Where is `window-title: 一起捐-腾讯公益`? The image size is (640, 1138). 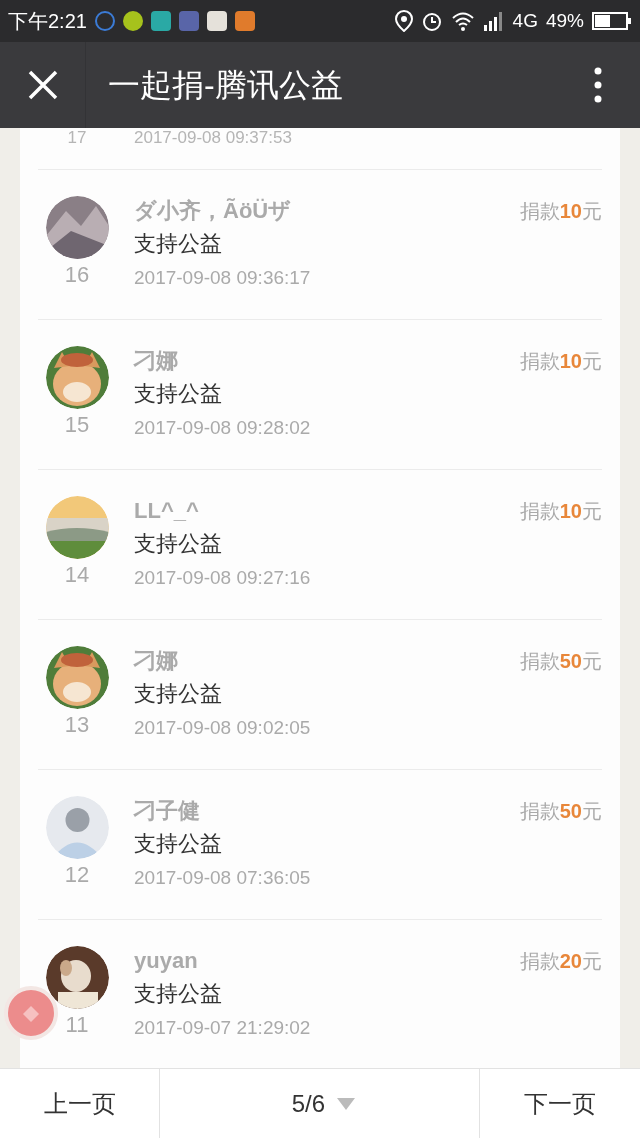
window-title: 一起捐-腾讯公益 is located at coordinates (226, 85).